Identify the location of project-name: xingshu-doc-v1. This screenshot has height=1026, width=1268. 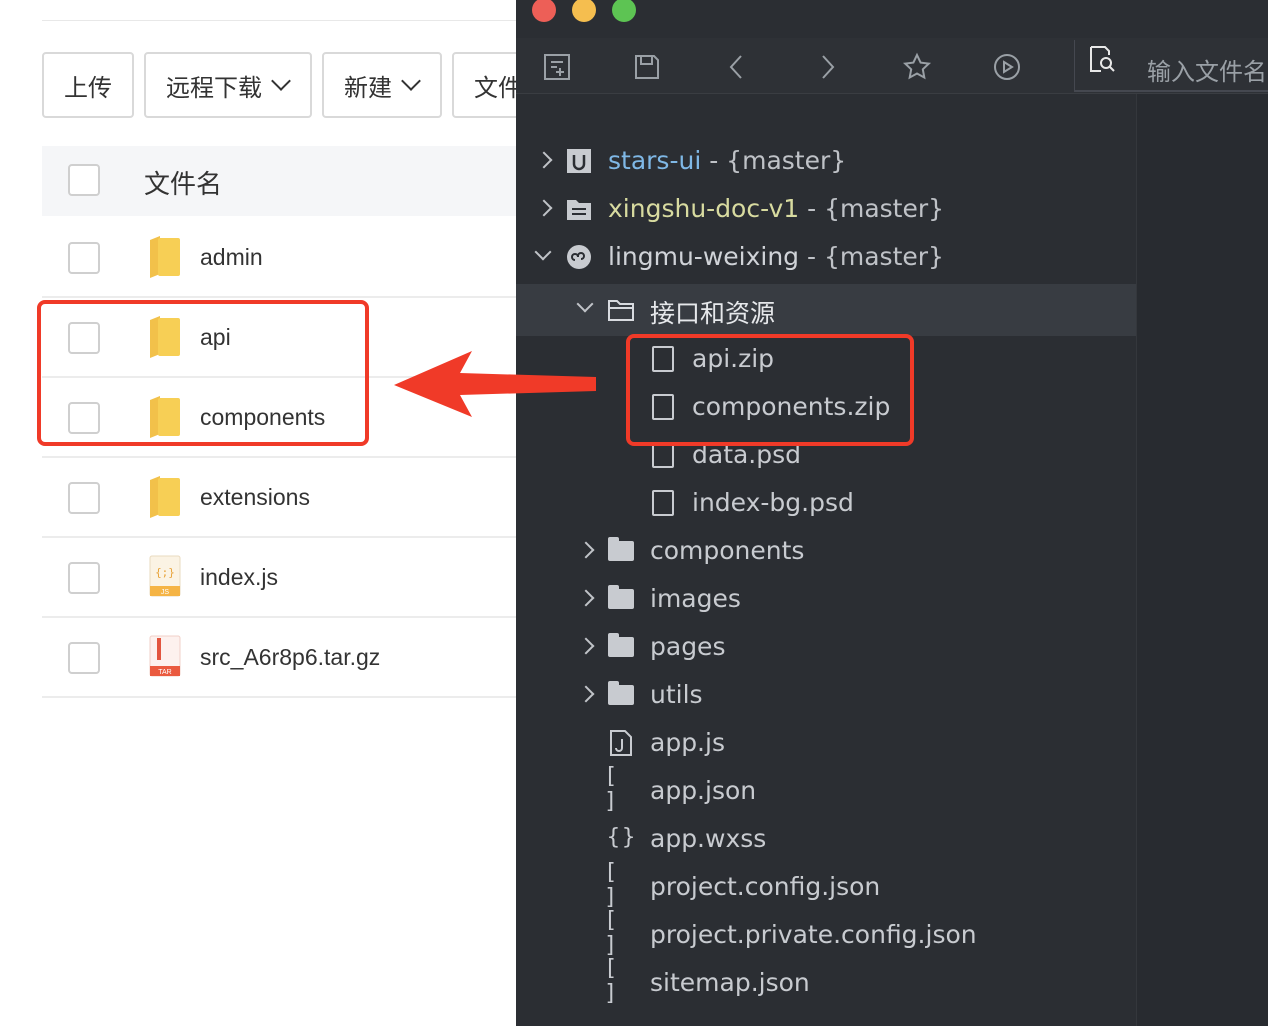
(704, 208).